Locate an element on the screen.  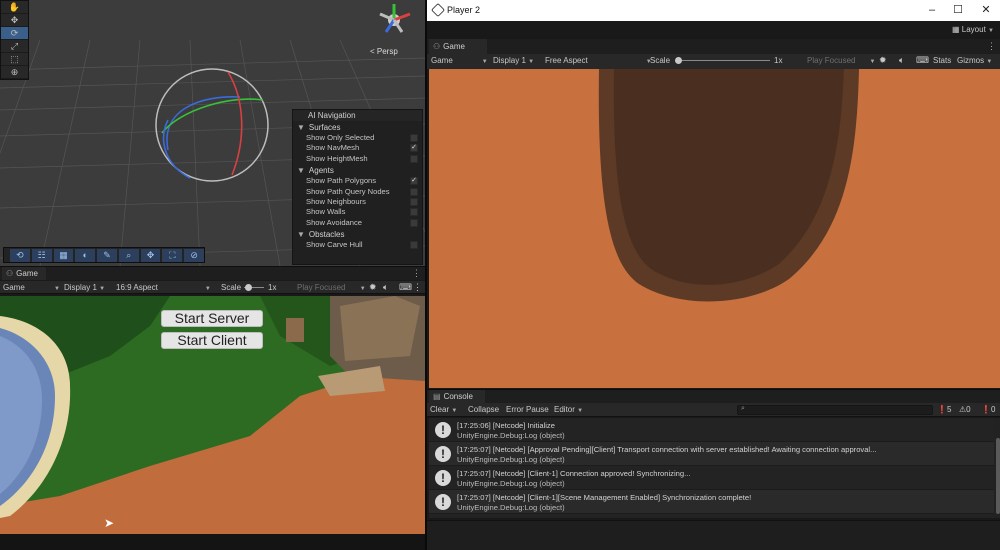
console-icon: ▤ is located at coordinates (437, 396).